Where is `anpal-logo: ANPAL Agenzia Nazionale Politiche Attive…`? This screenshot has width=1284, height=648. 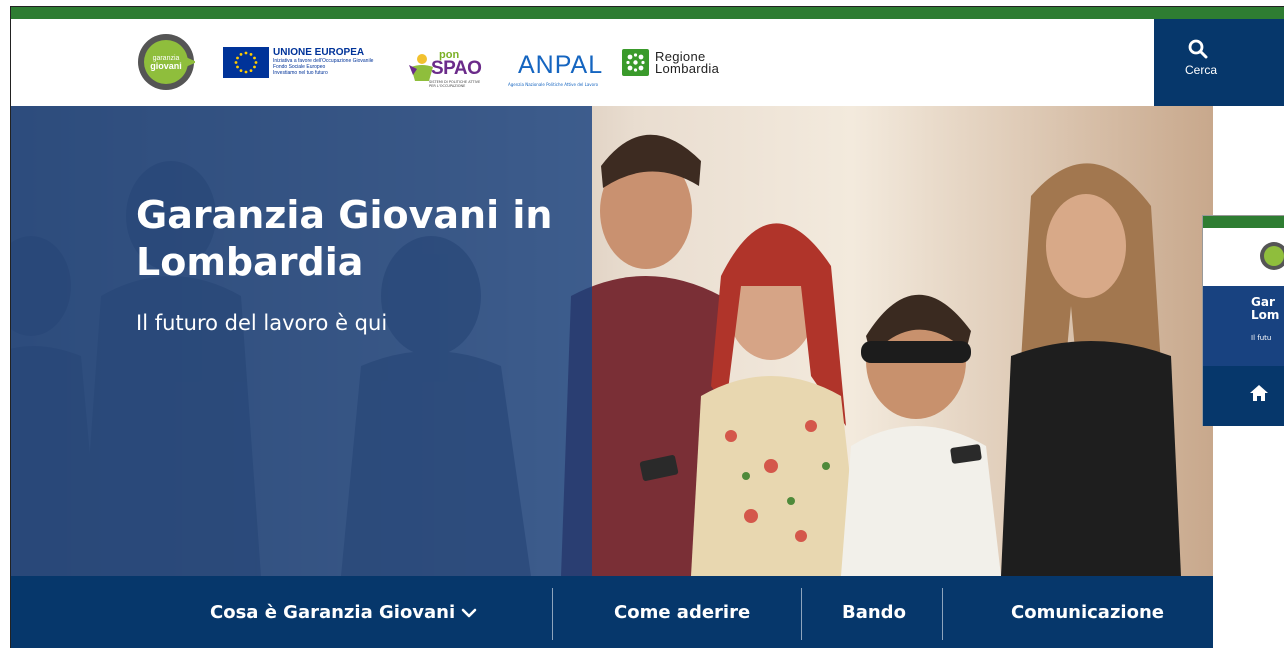 anpal-logo: ANPAL Agenzia Nazionale Politiche Attive… is located at coordinates (560, 71).